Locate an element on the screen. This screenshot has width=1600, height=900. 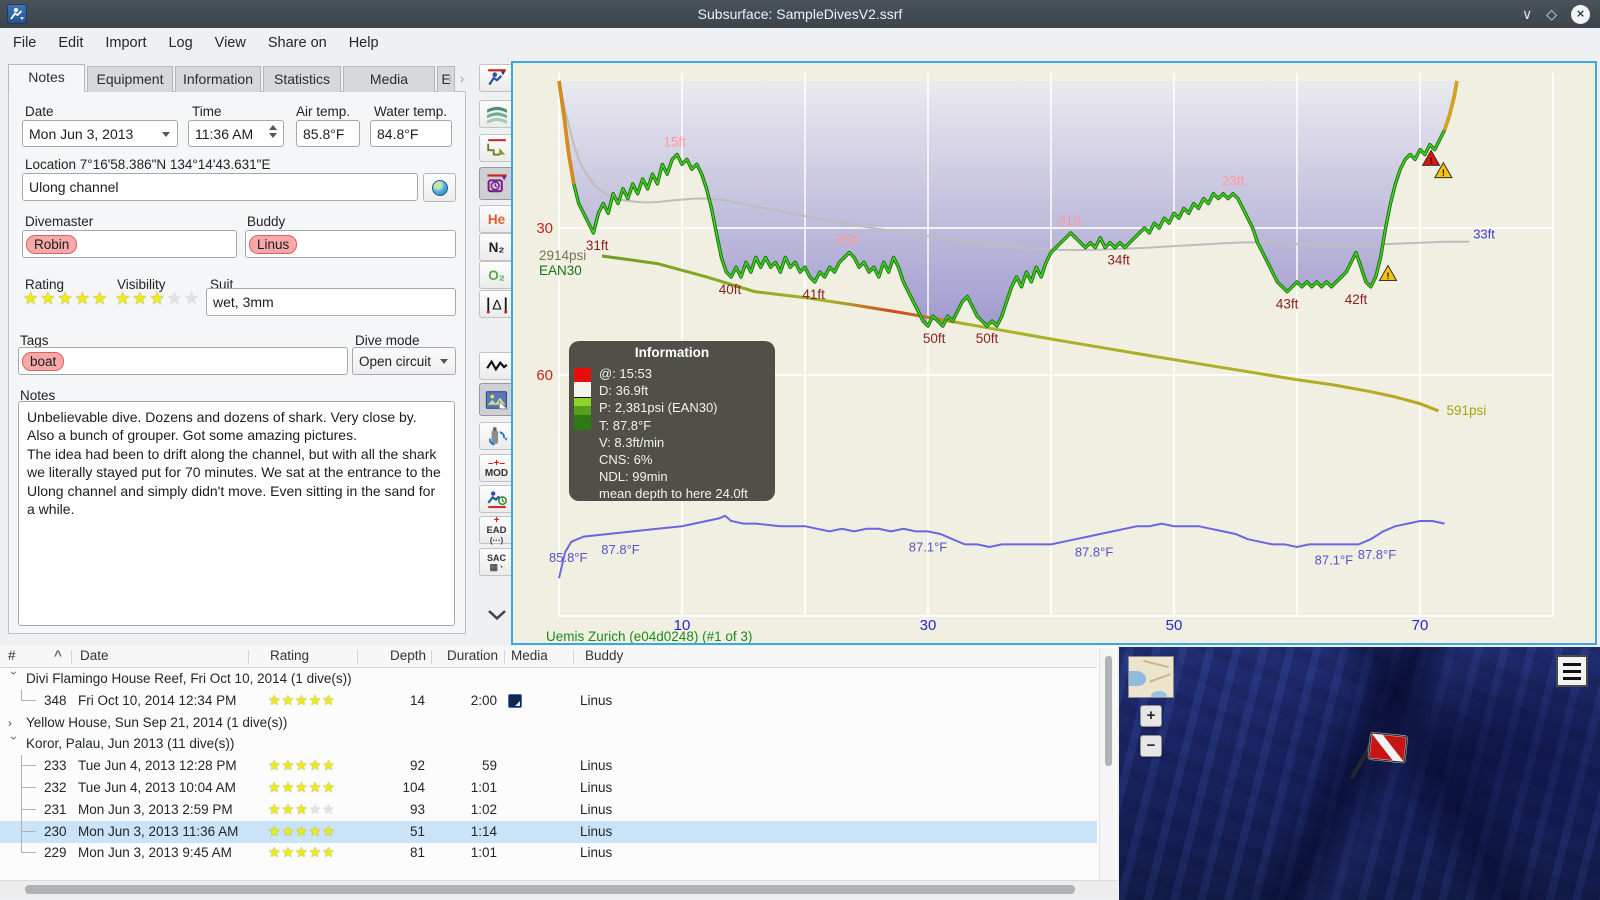
menu-item-view: View is located at coordinates (230, 43).